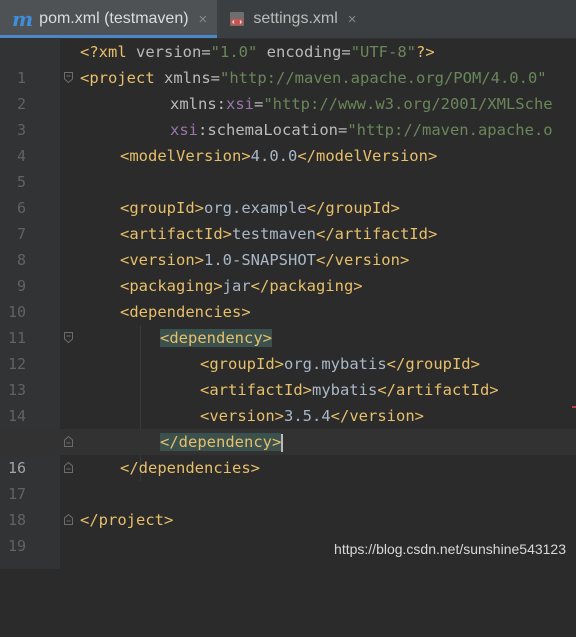 Image resolution: width=576 pixels, height=637 pixels. I want to click on attribute-value: "1.0", so click(234, 52).